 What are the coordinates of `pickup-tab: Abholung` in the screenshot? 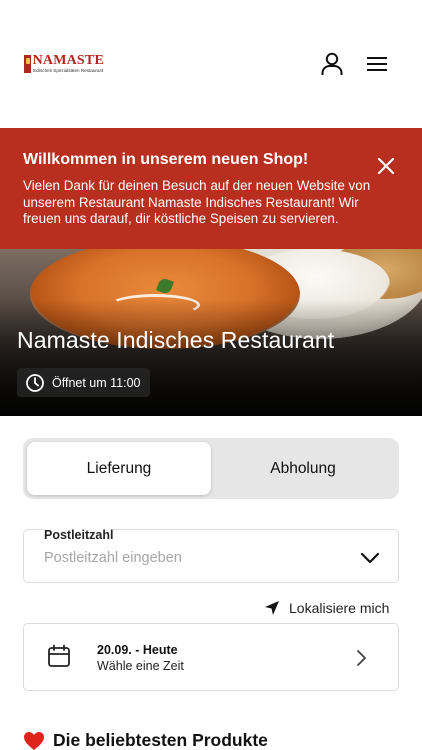 It's located at (303, 468).